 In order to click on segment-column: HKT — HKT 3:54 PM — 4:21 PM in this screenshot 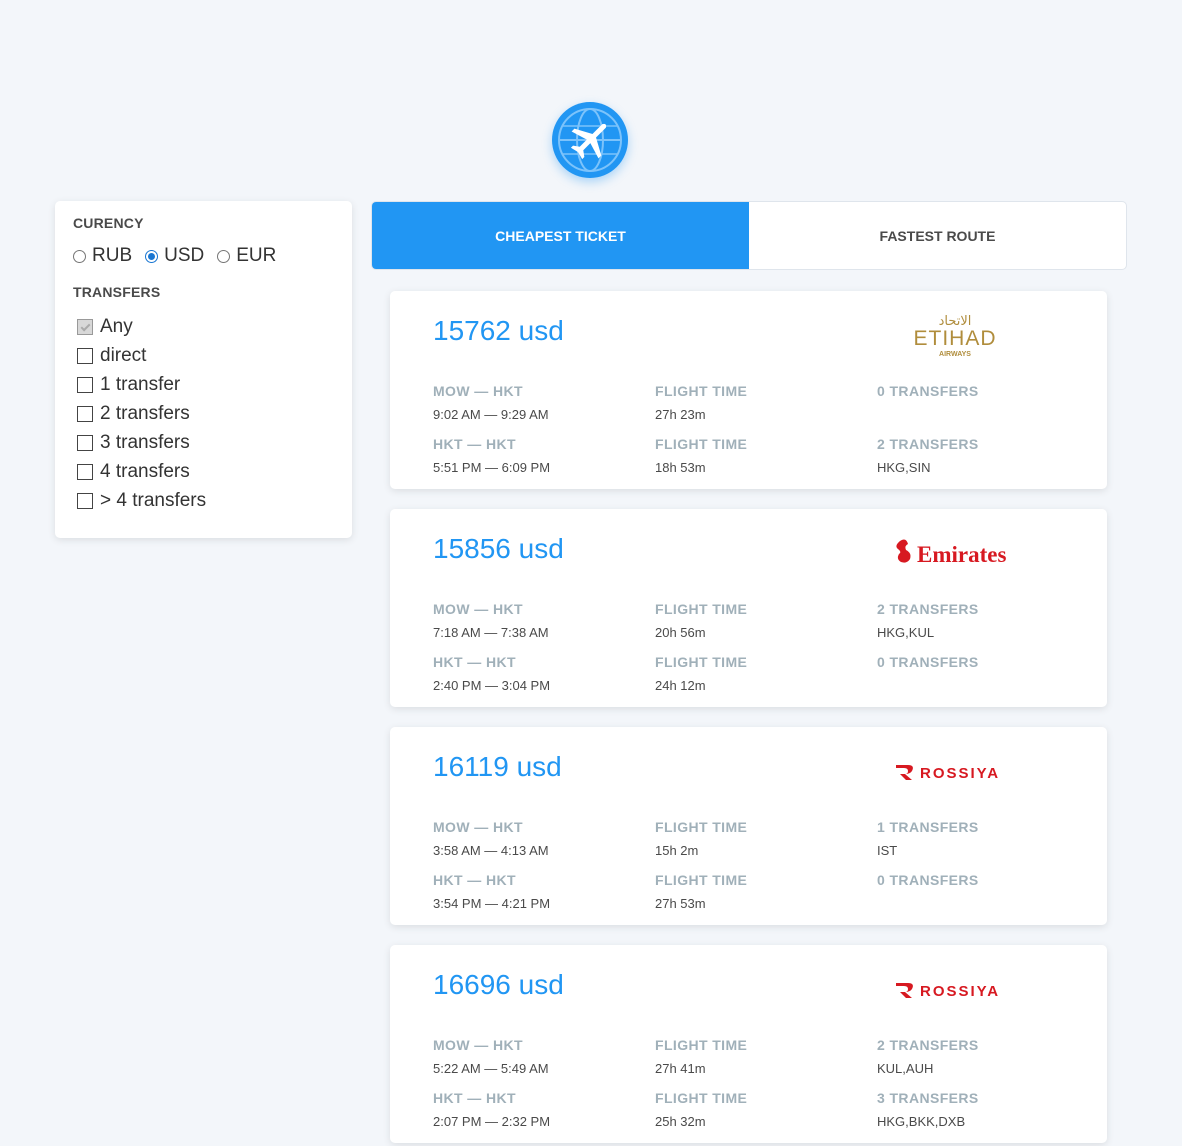, I will do `click(491, 891)`.